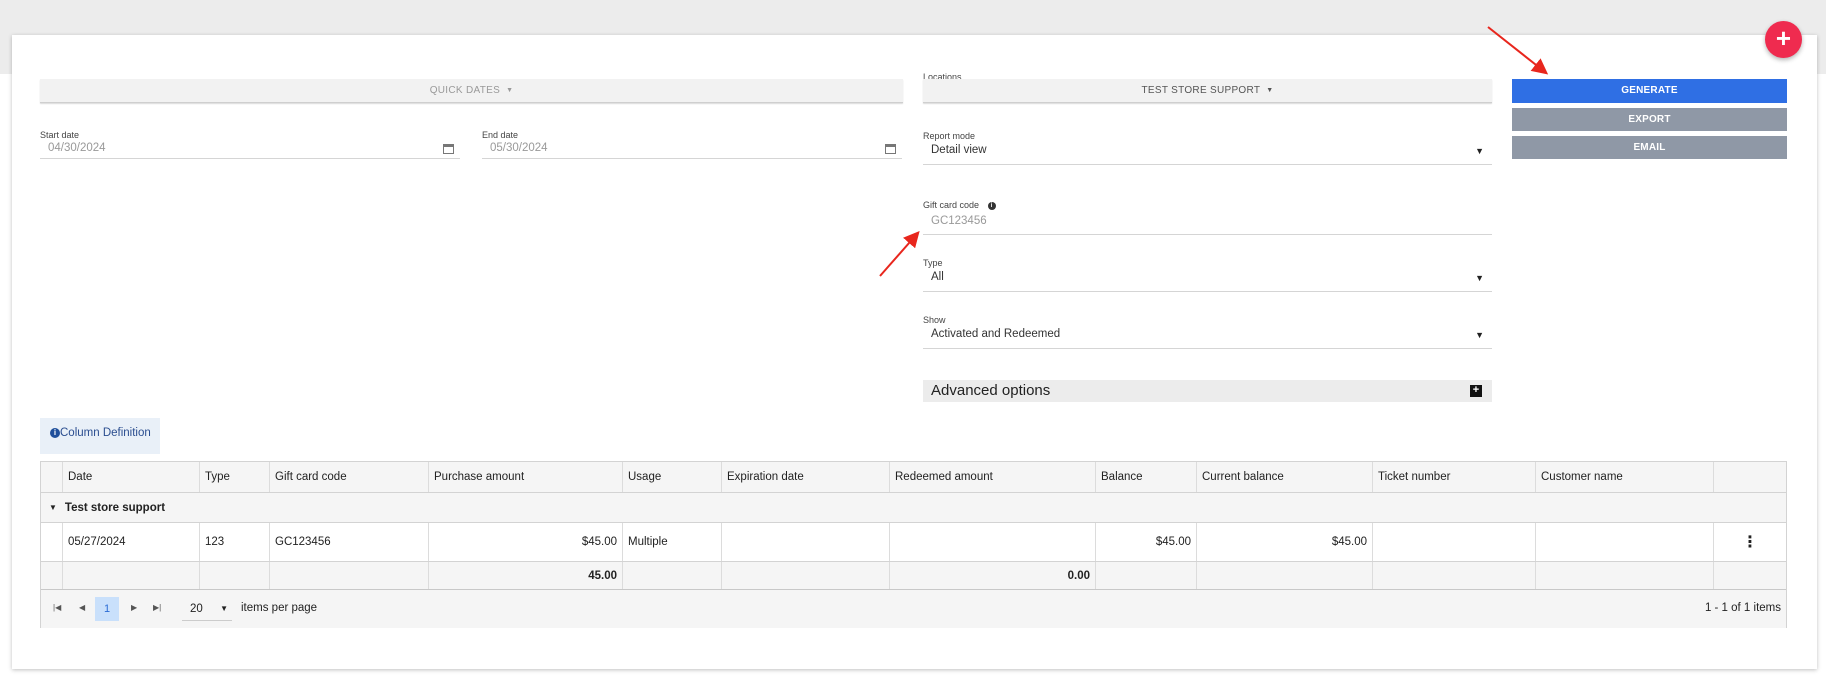 This screenshot has height=683, width=1826. Describe the element at coordinates (1518, 50) in the screenshot. I see `arrow-to-generate` at that location.